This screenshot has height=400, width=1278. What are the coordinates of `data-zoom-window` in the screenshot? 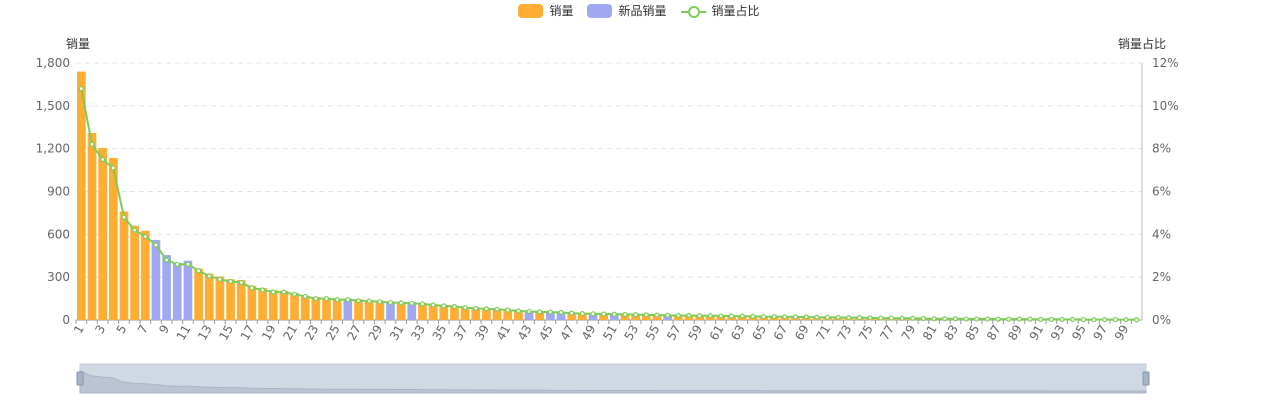 It's located at (613, 378).